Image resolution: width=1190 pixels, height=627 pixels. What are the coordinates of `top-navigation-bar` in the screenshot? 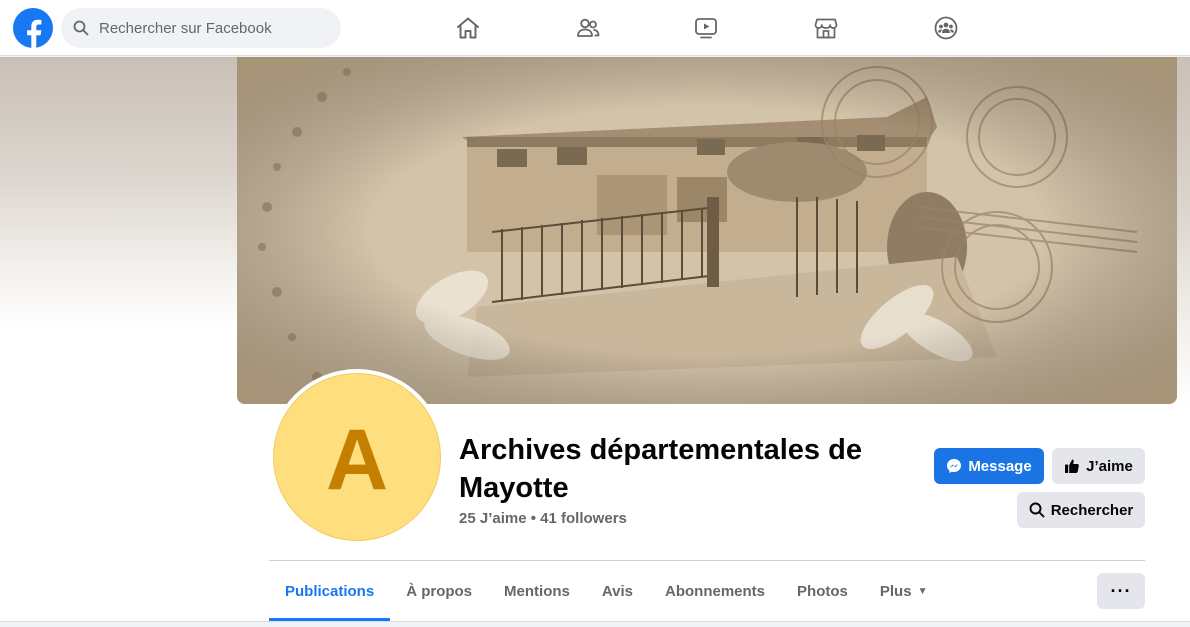 It's located at (595, 28).